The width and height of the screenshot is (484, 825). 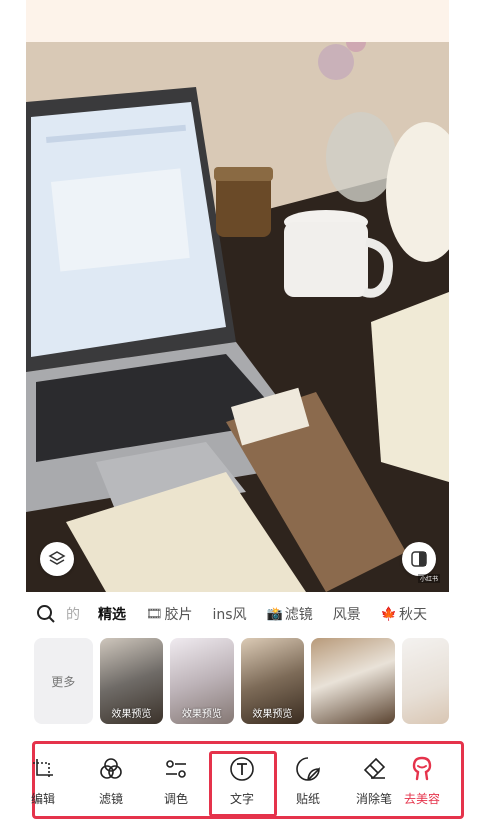 I want to click on tab-label: 滤镜, so click(x=298, y=615).